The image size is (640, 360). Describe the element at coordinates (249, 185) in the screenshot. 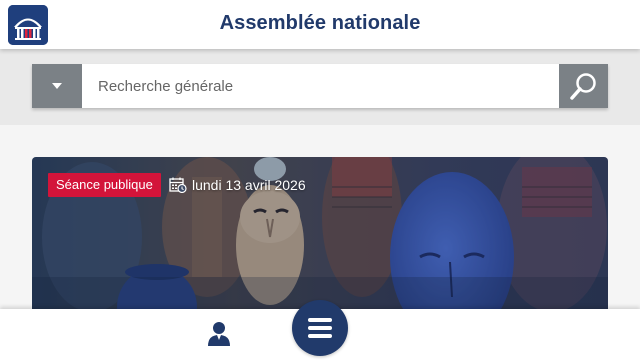

I see `event-date-text: lundi 13 avril 2026` at that location.